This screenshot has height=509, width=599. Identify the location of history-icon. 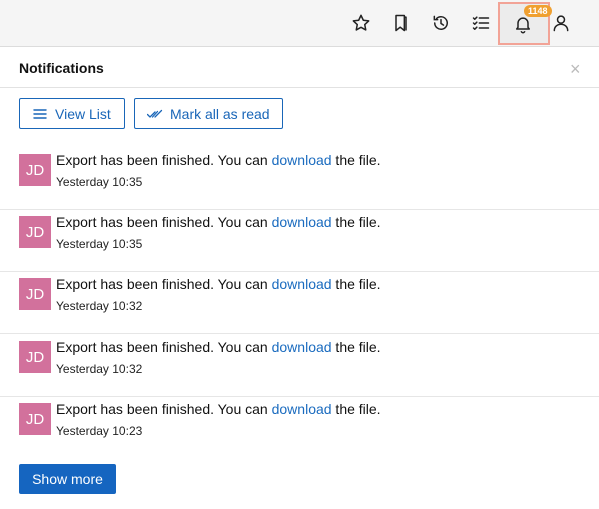
(441, 23).